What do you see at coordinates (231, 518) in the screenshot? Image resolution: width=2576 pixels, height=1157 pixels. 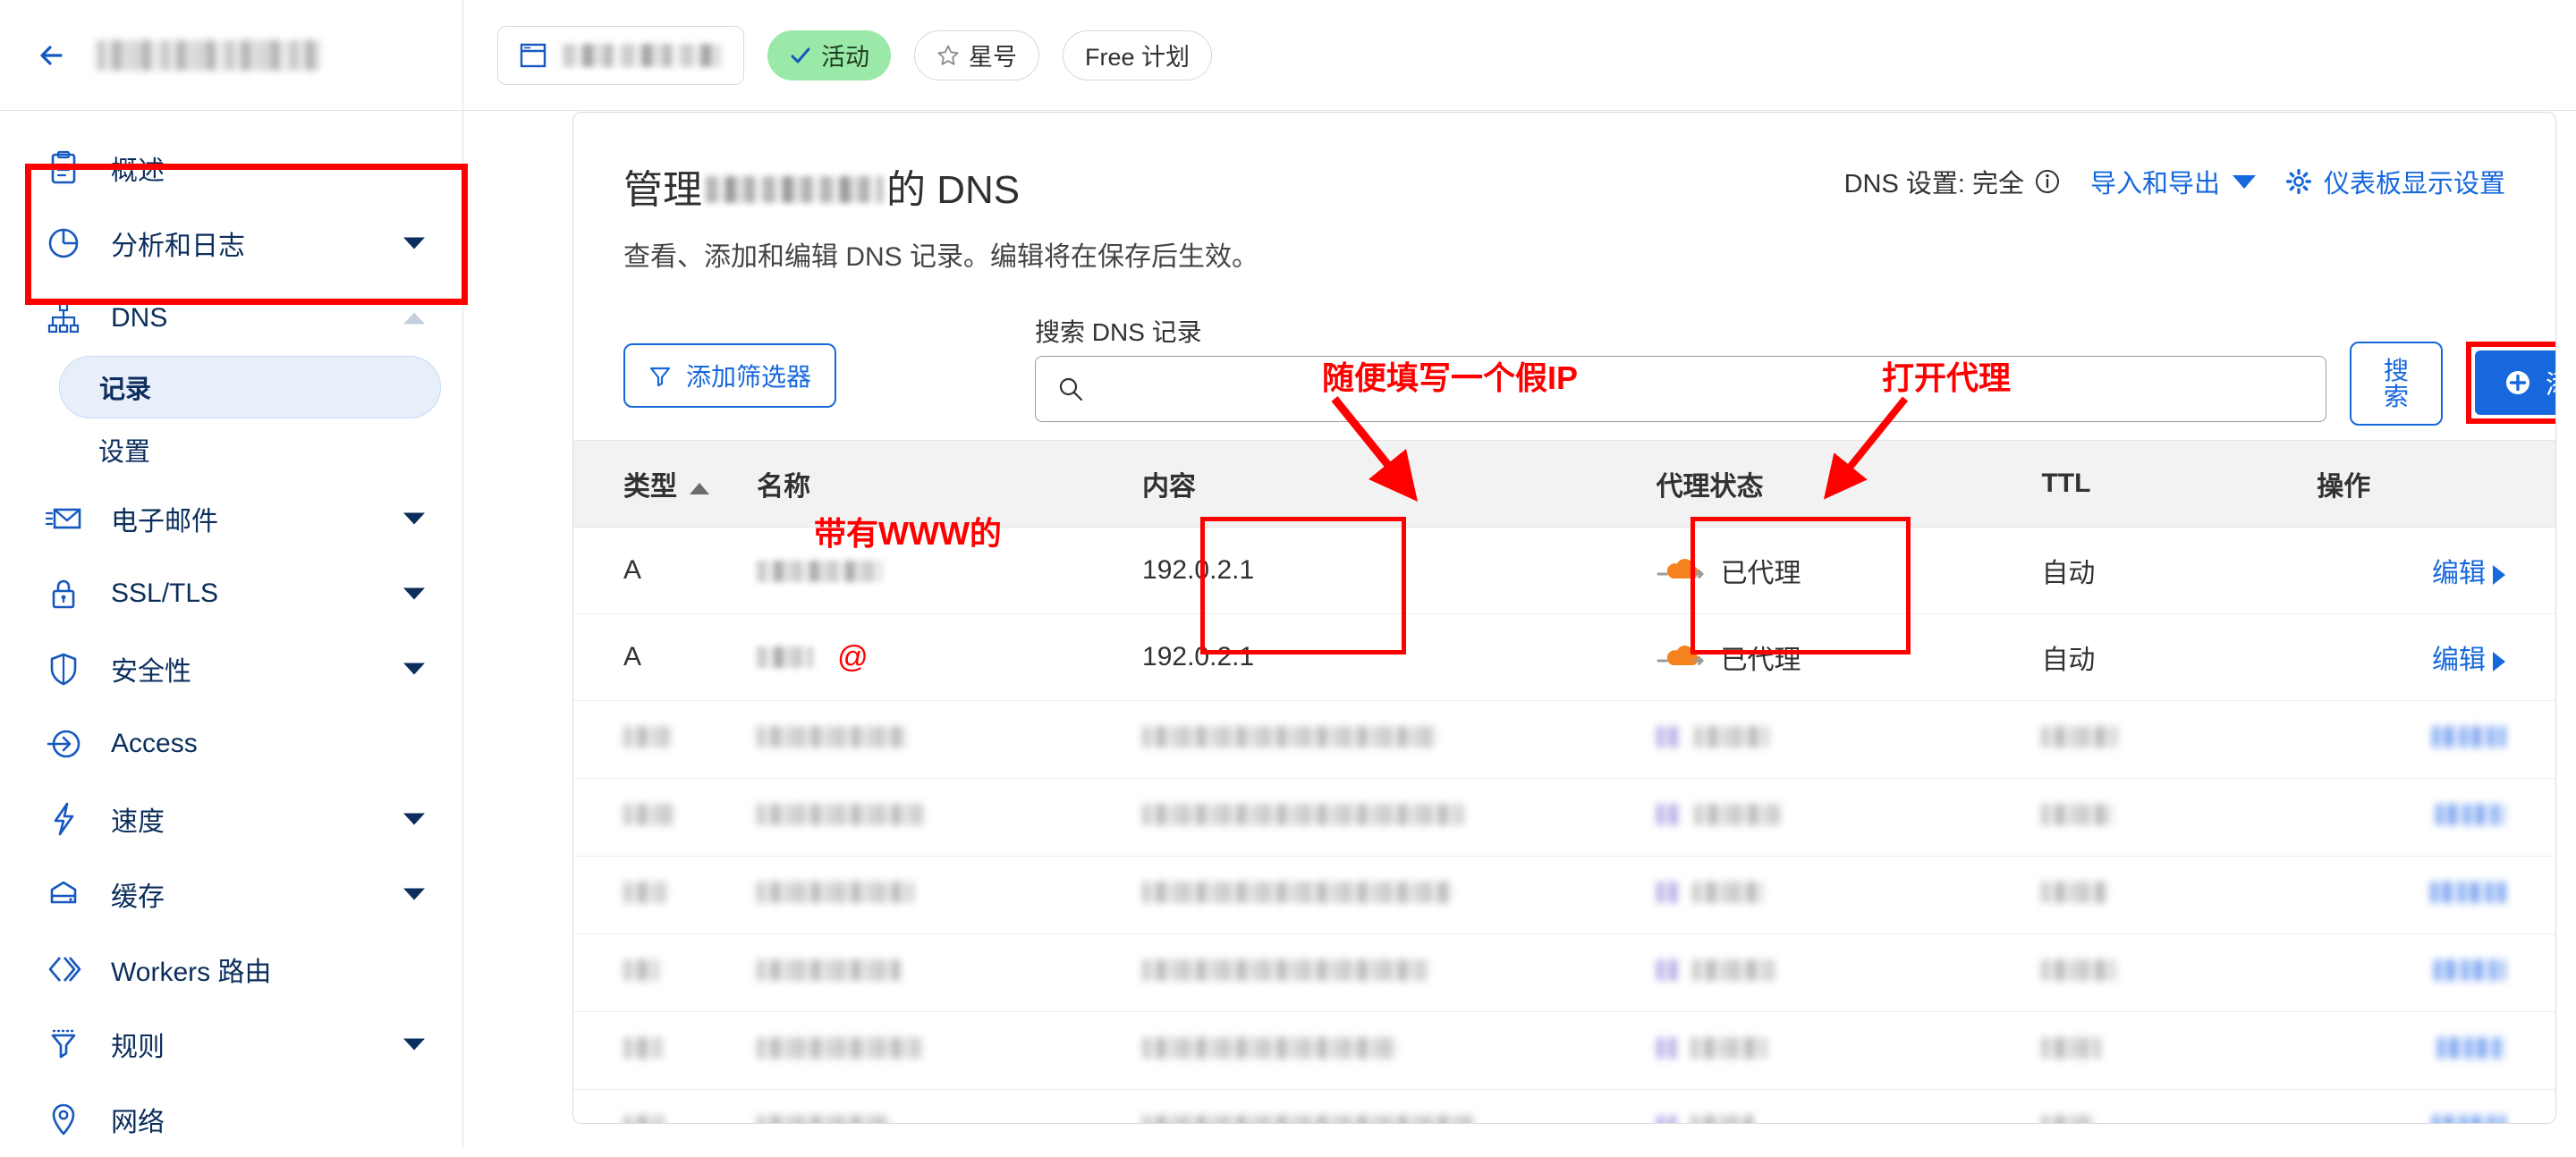 I see `sidebar-item-email: 电子邮件` at bounding box center [231, 518].